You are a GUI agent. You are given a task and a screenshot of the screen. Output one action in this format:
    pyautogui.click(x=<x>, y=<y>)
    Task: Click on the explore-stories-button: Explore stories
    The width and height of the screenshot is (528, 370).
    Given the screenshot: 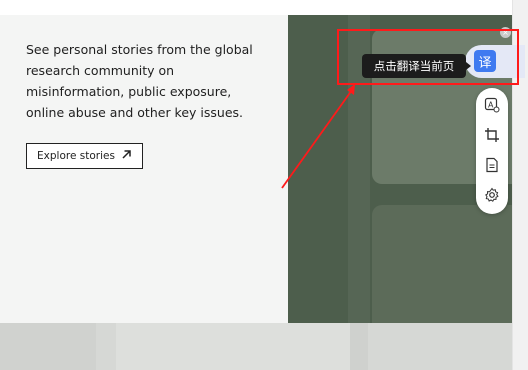 What is the action you would take?
    pyautogui.click(x=84, y=156)
    